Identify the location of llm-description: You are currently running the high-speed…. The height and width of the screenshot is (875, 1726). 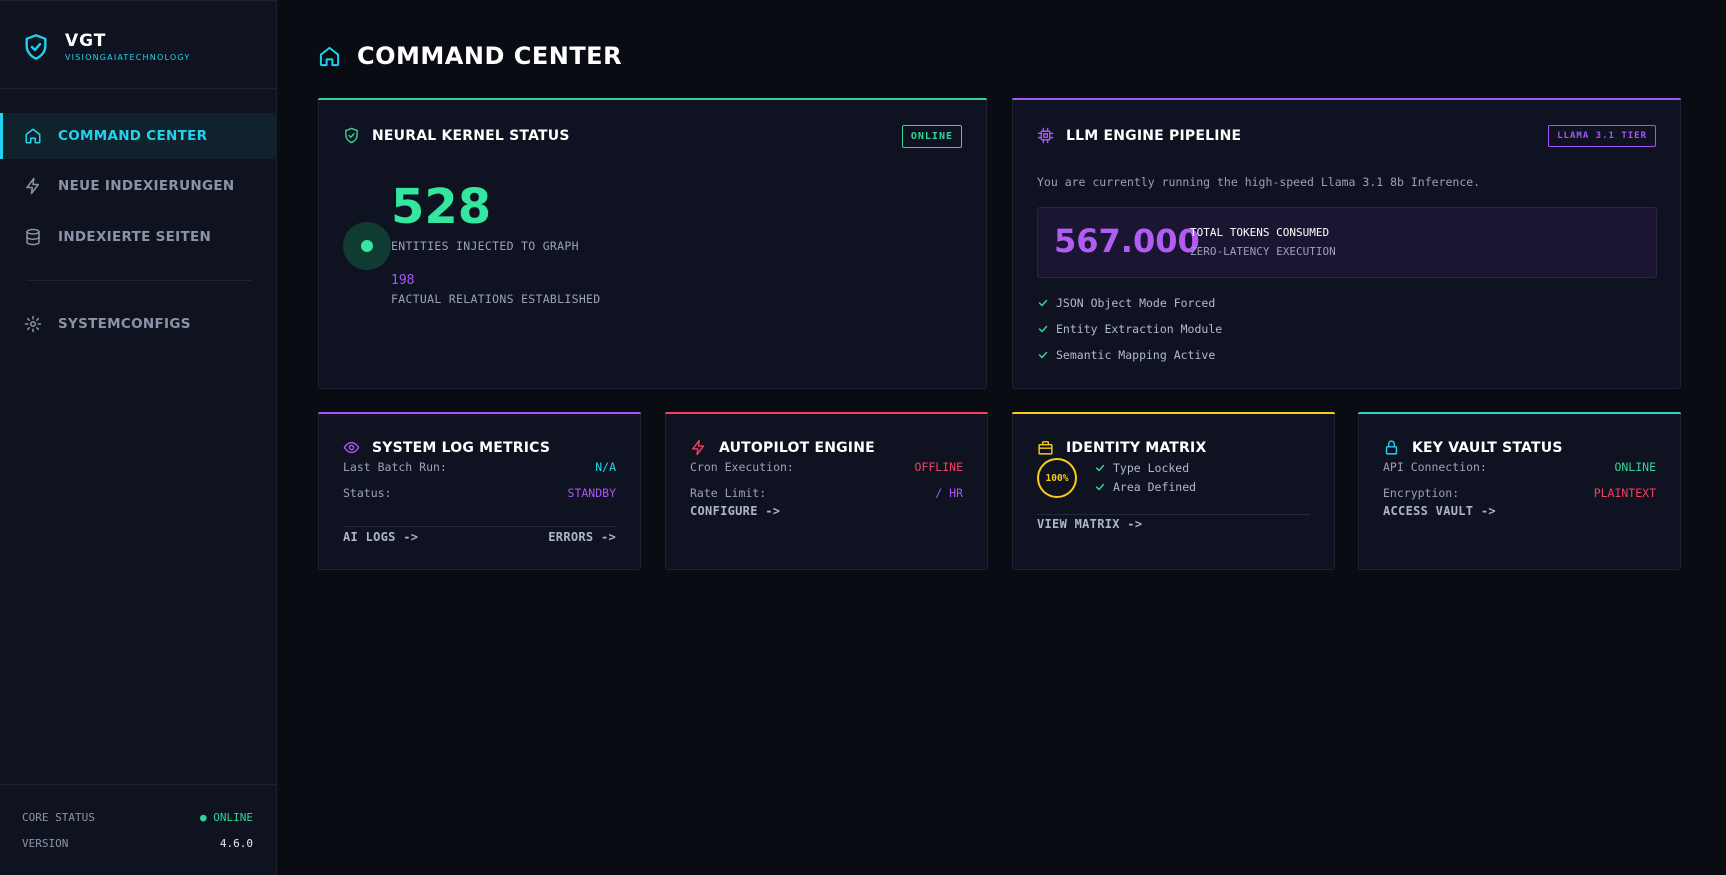
(1259, 182).